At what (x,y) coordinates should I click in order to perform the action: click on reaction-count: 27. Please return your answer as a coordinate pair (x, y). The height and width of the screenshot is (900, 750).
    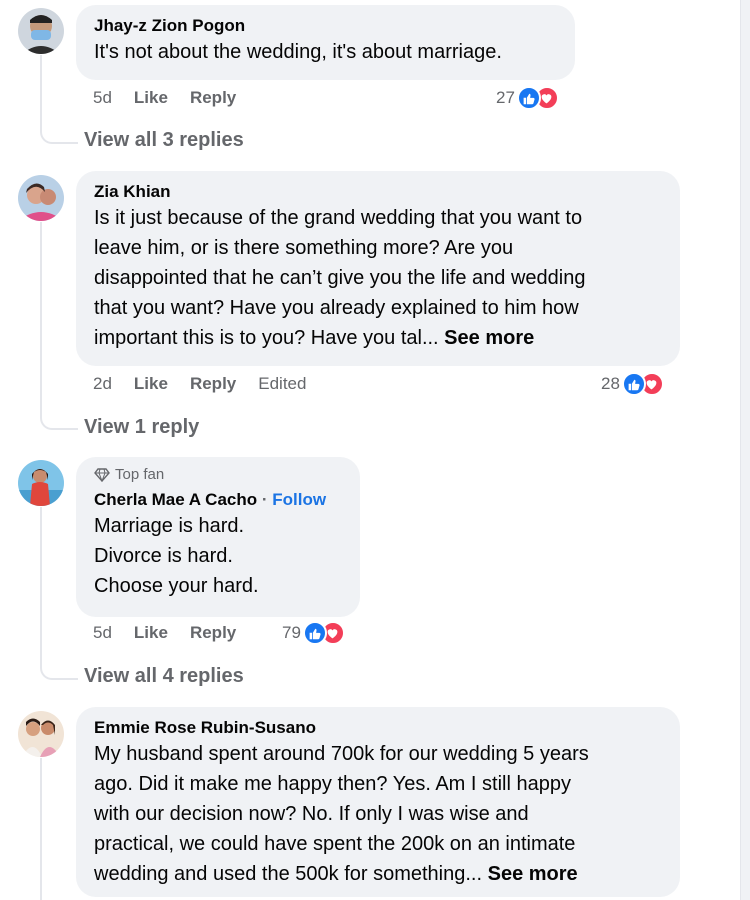
    Looking at the image, I should click on (505, 97).